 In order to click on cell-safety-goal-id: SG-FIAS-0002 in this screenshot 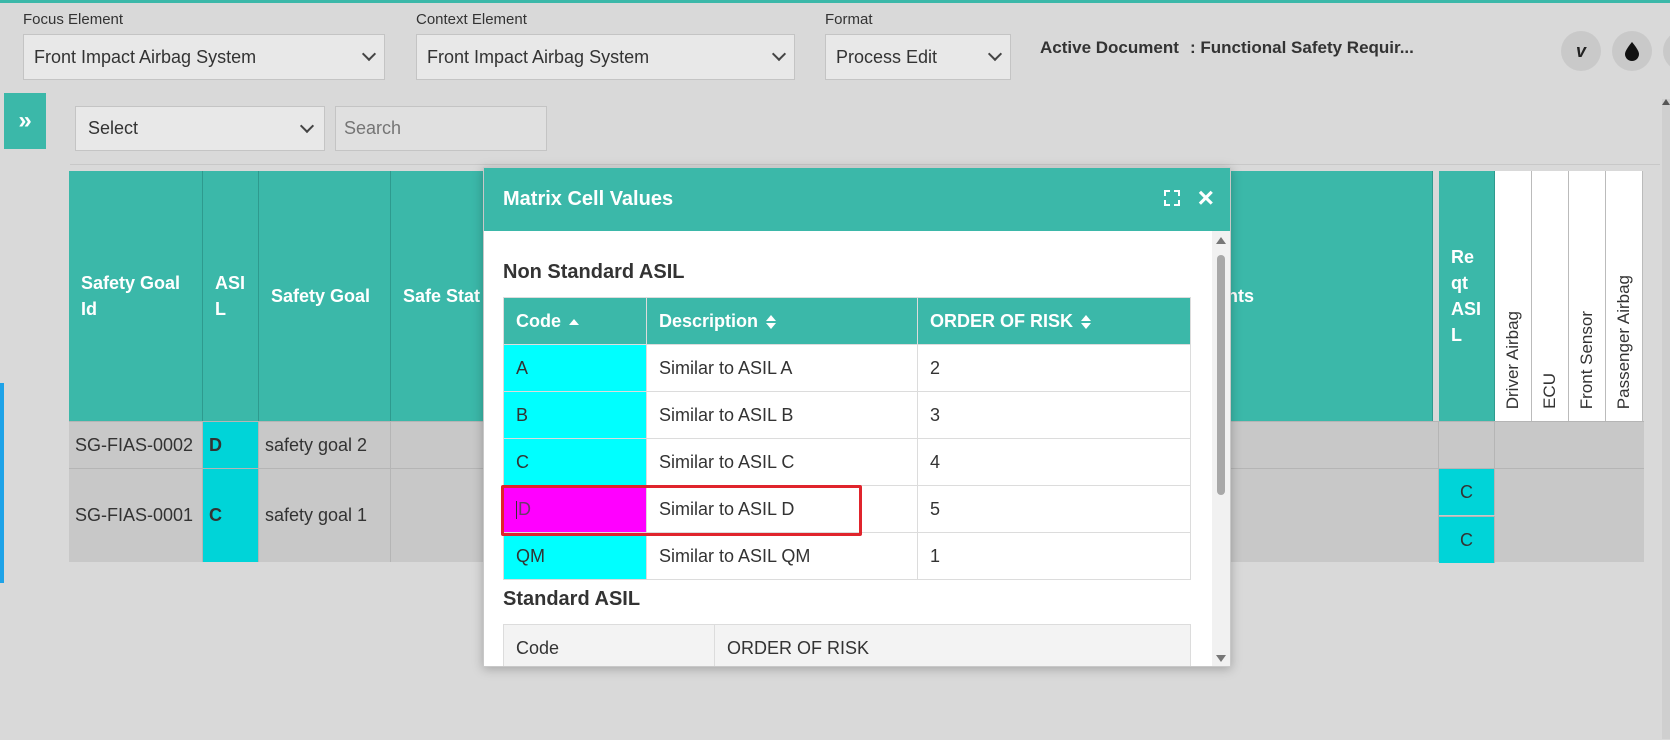, I will do `click(136, 445)`.